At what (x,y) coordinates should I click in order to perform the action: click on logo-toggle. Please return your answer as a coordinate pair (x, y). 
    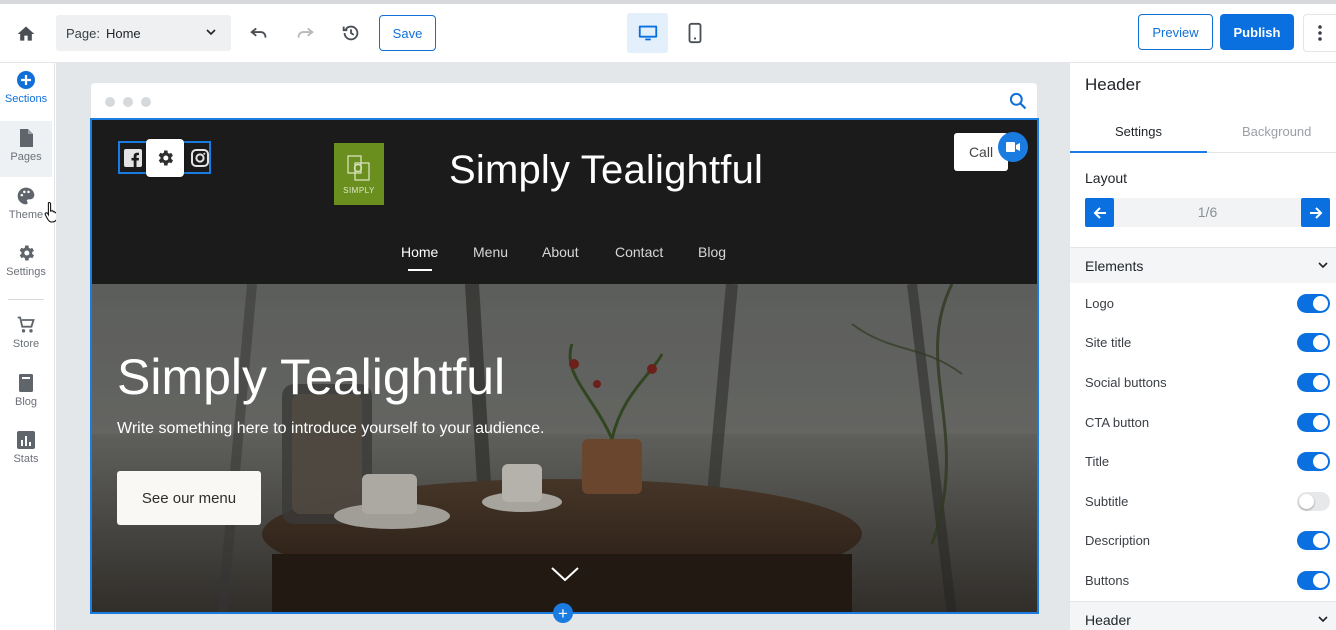
    Looking at the image, I should click on (1313, 303).